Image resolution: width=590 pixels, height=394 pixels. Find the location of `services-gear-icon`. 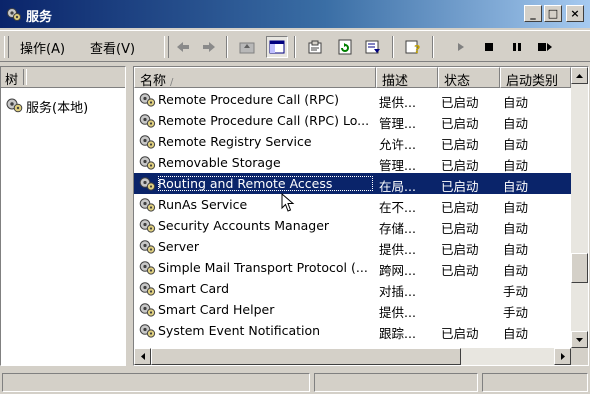

services-gear-icon is located at coordinates (14, 106).